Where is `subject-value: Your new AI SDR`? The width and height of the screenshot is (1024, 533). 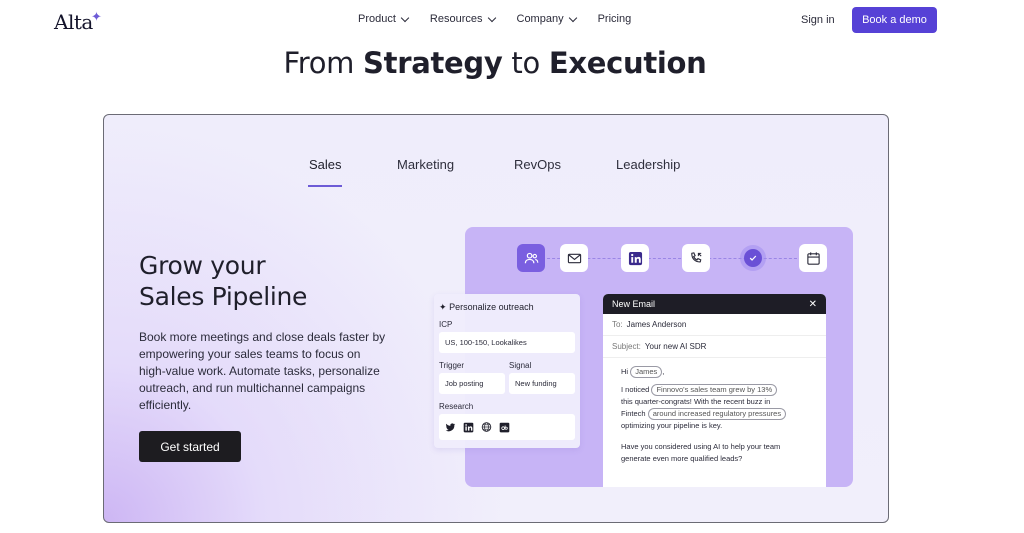
subject-value: Your new AI SDR is located at coordinates (675, 346).